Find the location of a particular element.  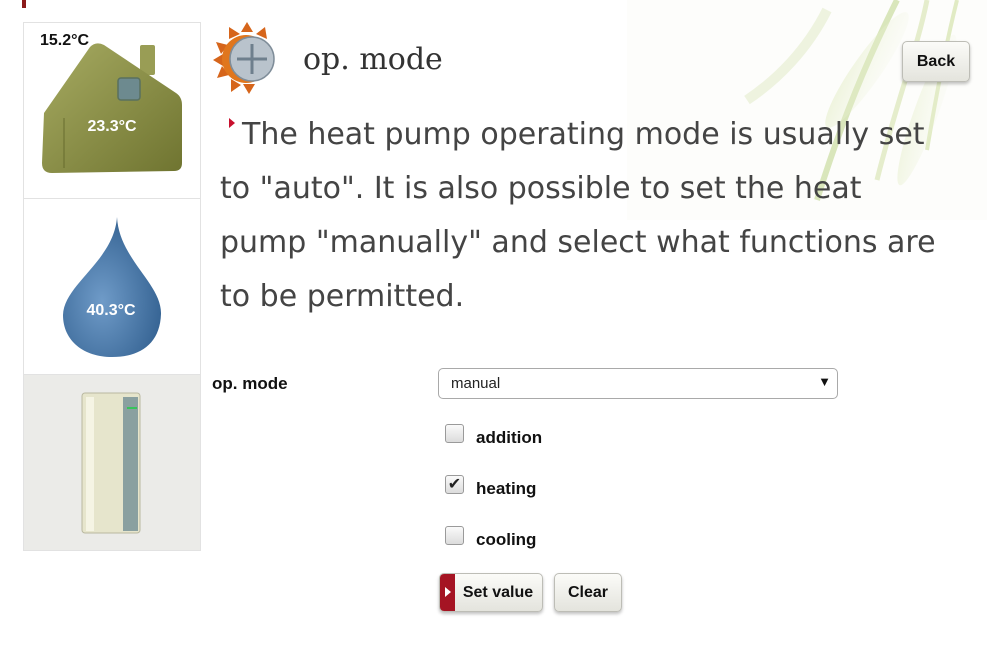

house-tile: 15.2°C 23.3°C is located at coordinates (112, 110).